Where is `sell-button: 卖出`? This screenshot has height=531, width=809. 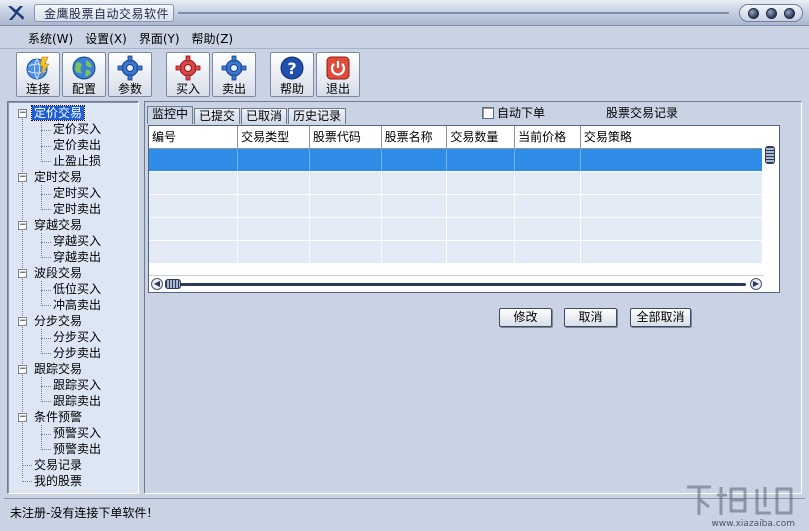
sell-button: 卖出 is located at coordinates (234, 74).